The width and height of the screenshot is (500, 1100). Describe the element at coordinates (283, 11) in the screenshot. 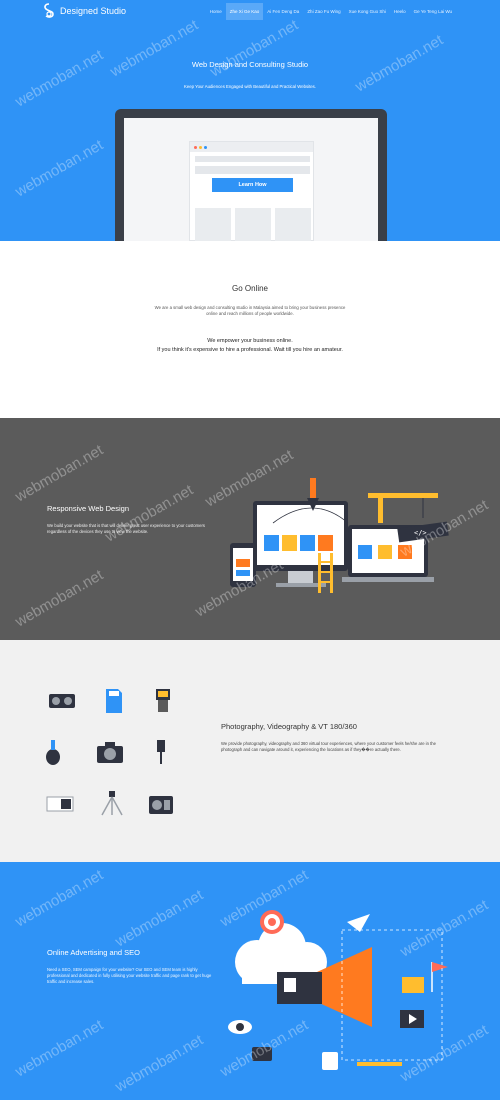

I see `nav-item-3: Ai Fen Deng Da` at that location.